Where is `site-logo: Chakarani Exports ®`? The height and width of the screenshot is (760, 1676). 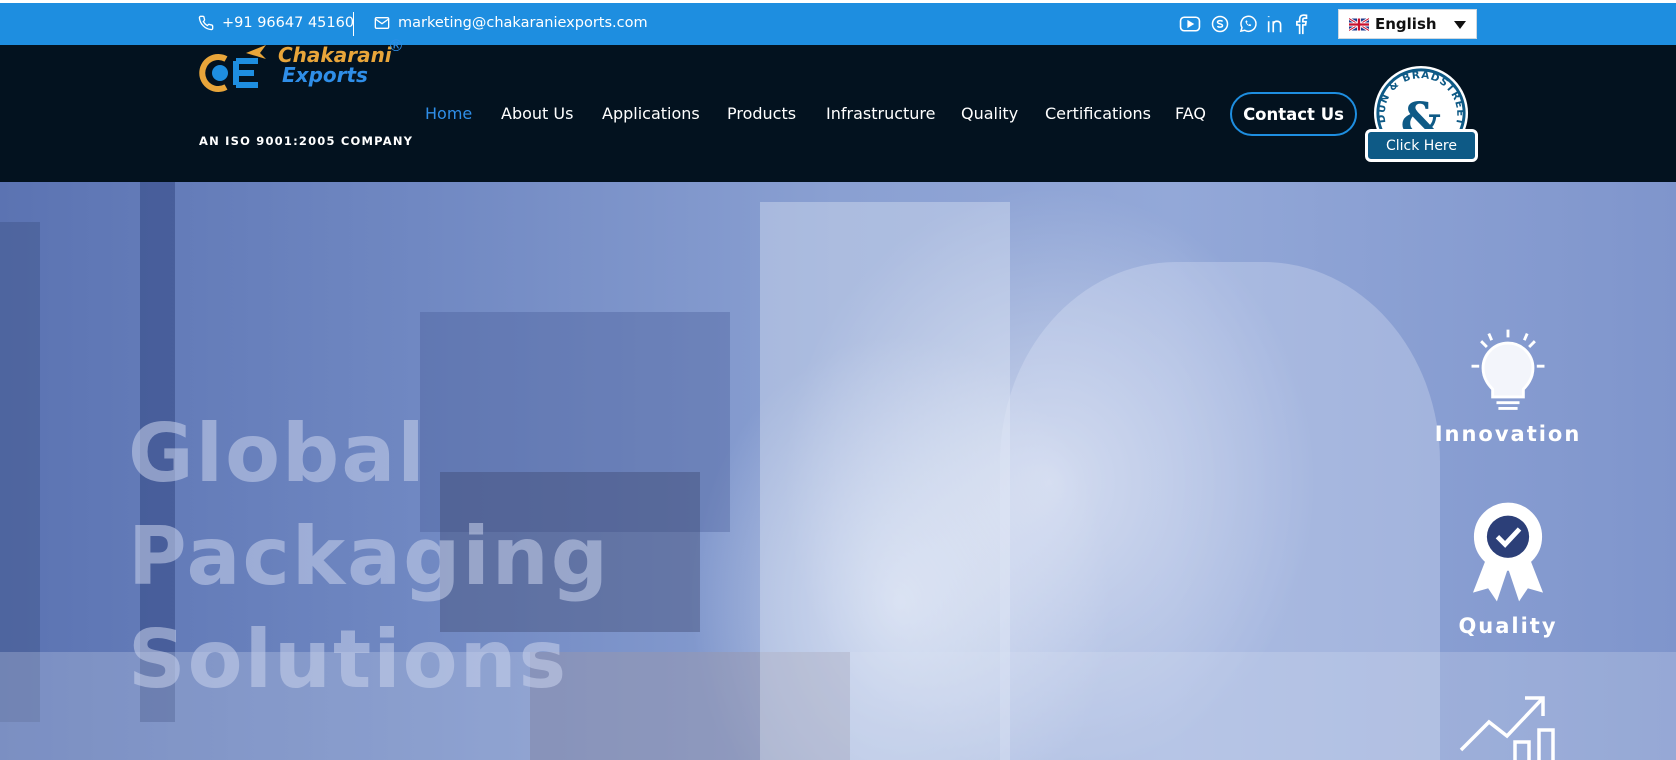
site-logo: Chakarani Exports ® is located at coordinates (301, 71).